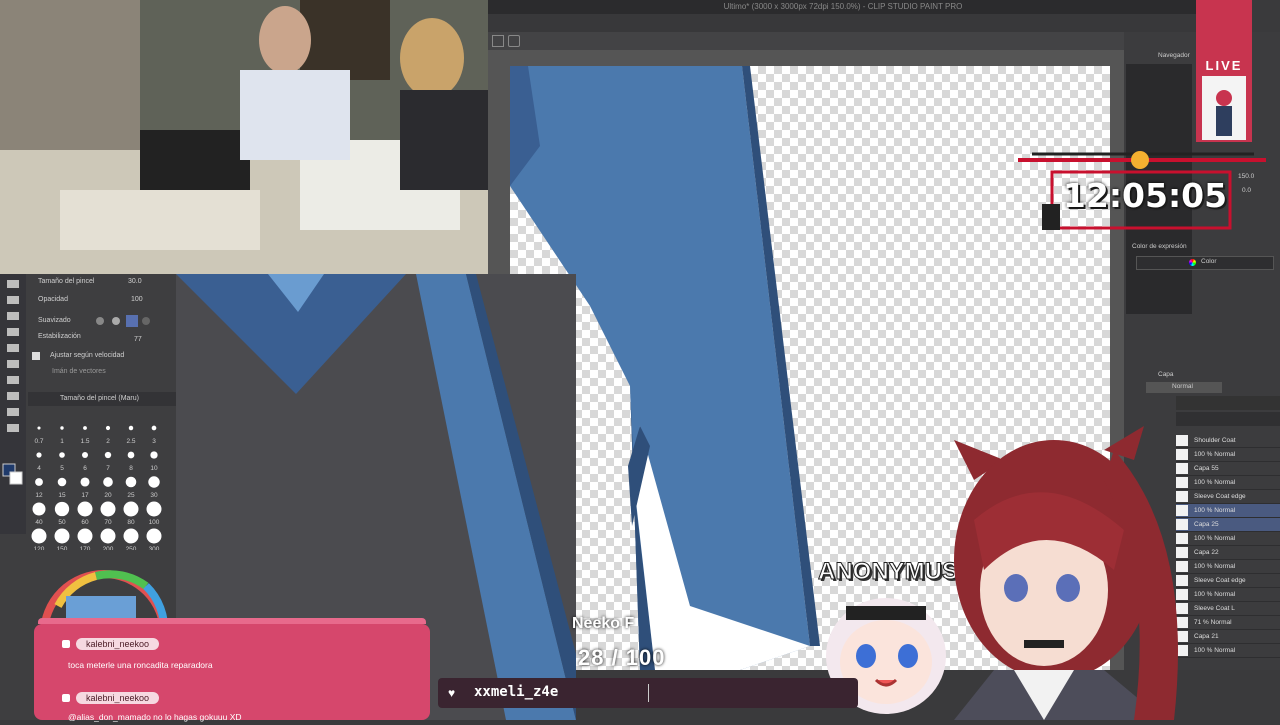 The height and width of the screenshot is (725, 1280). Describe the element at coordinates (154, 468) in the screenshot. I see `brush-size-label: 10` at that location.